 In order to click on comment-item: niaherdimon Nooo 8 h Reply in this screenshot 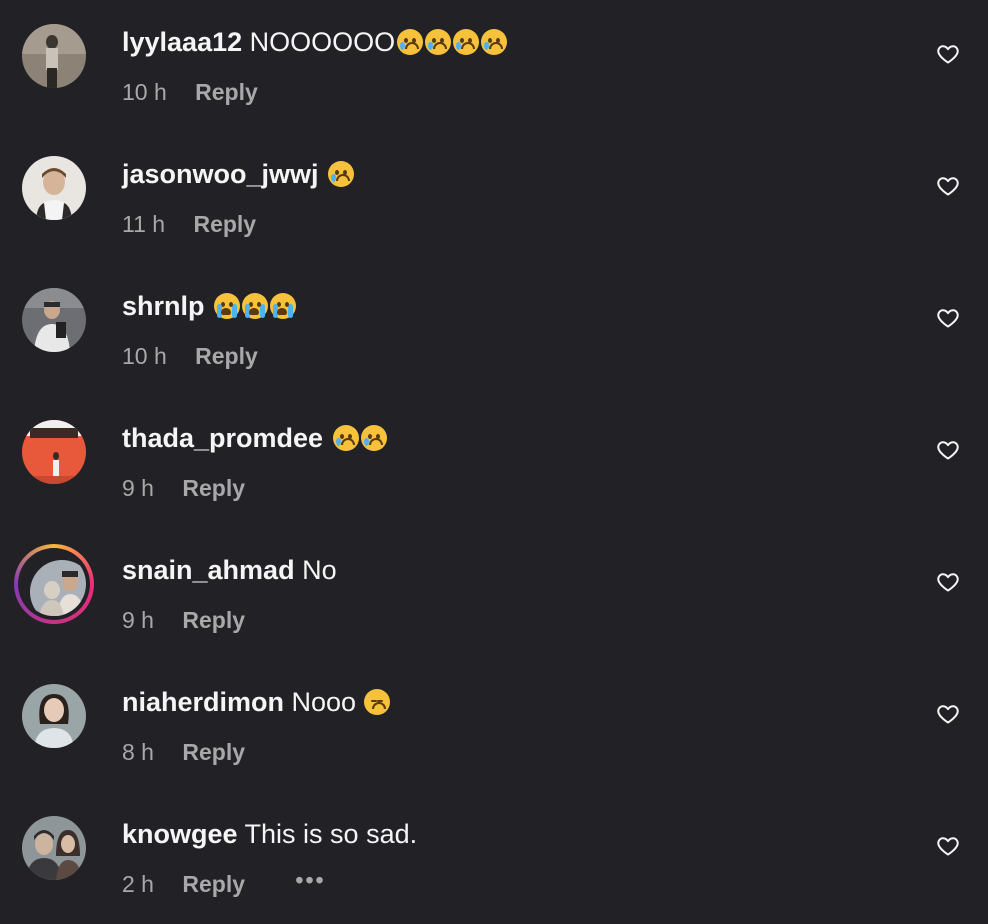, I will do `click(494, 726)`.